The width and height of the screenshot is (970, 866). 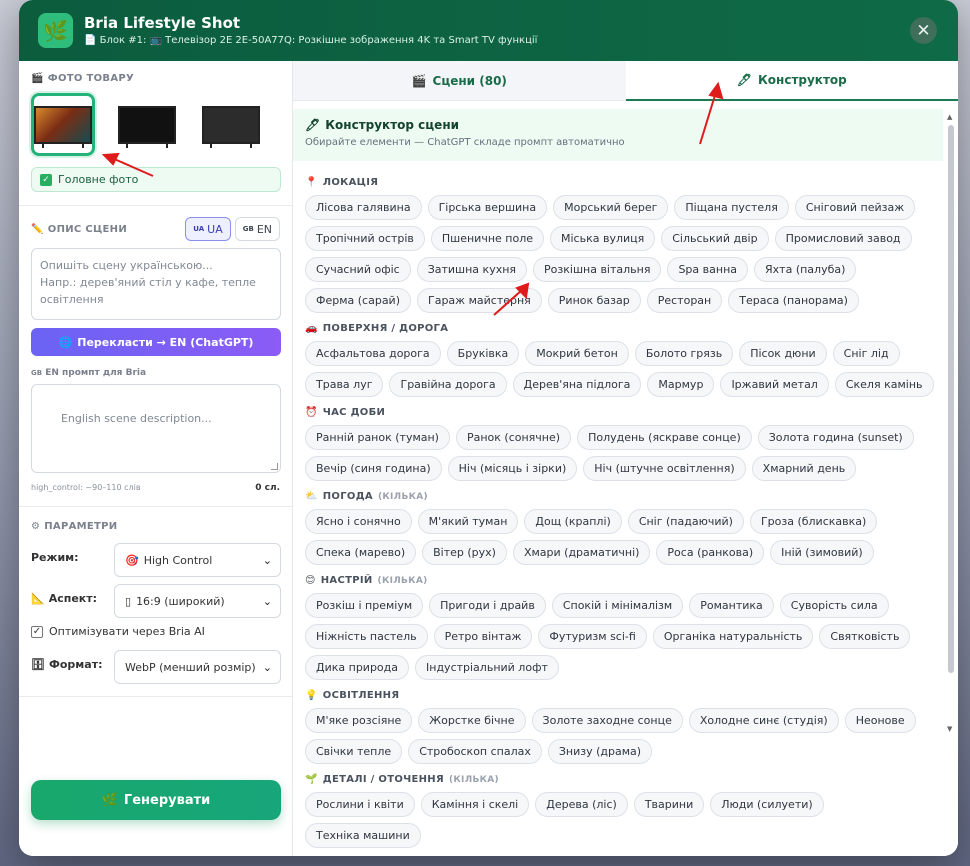 I want to click on option-chip: Тераса (панорама), so click(x=793, y=300).